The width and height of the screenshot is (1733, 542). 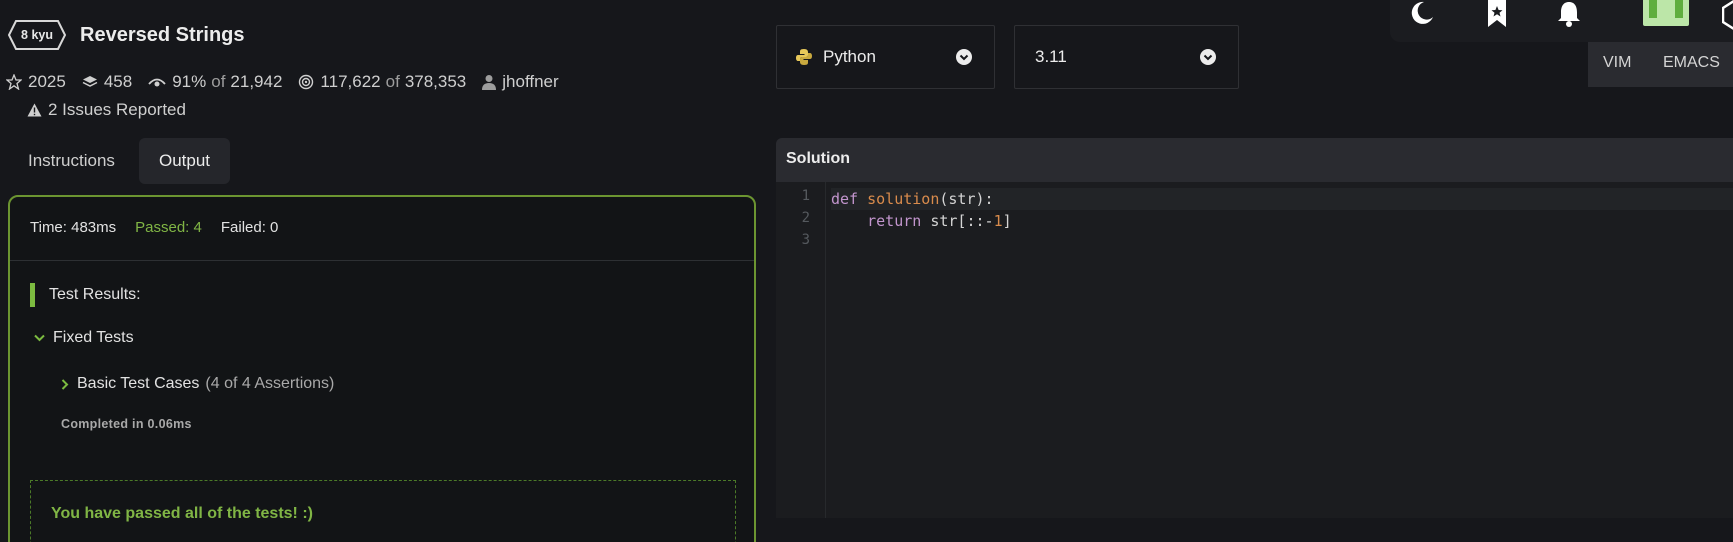 I want to click on rank-label: 8 kyu, so click(x=37, y=35).